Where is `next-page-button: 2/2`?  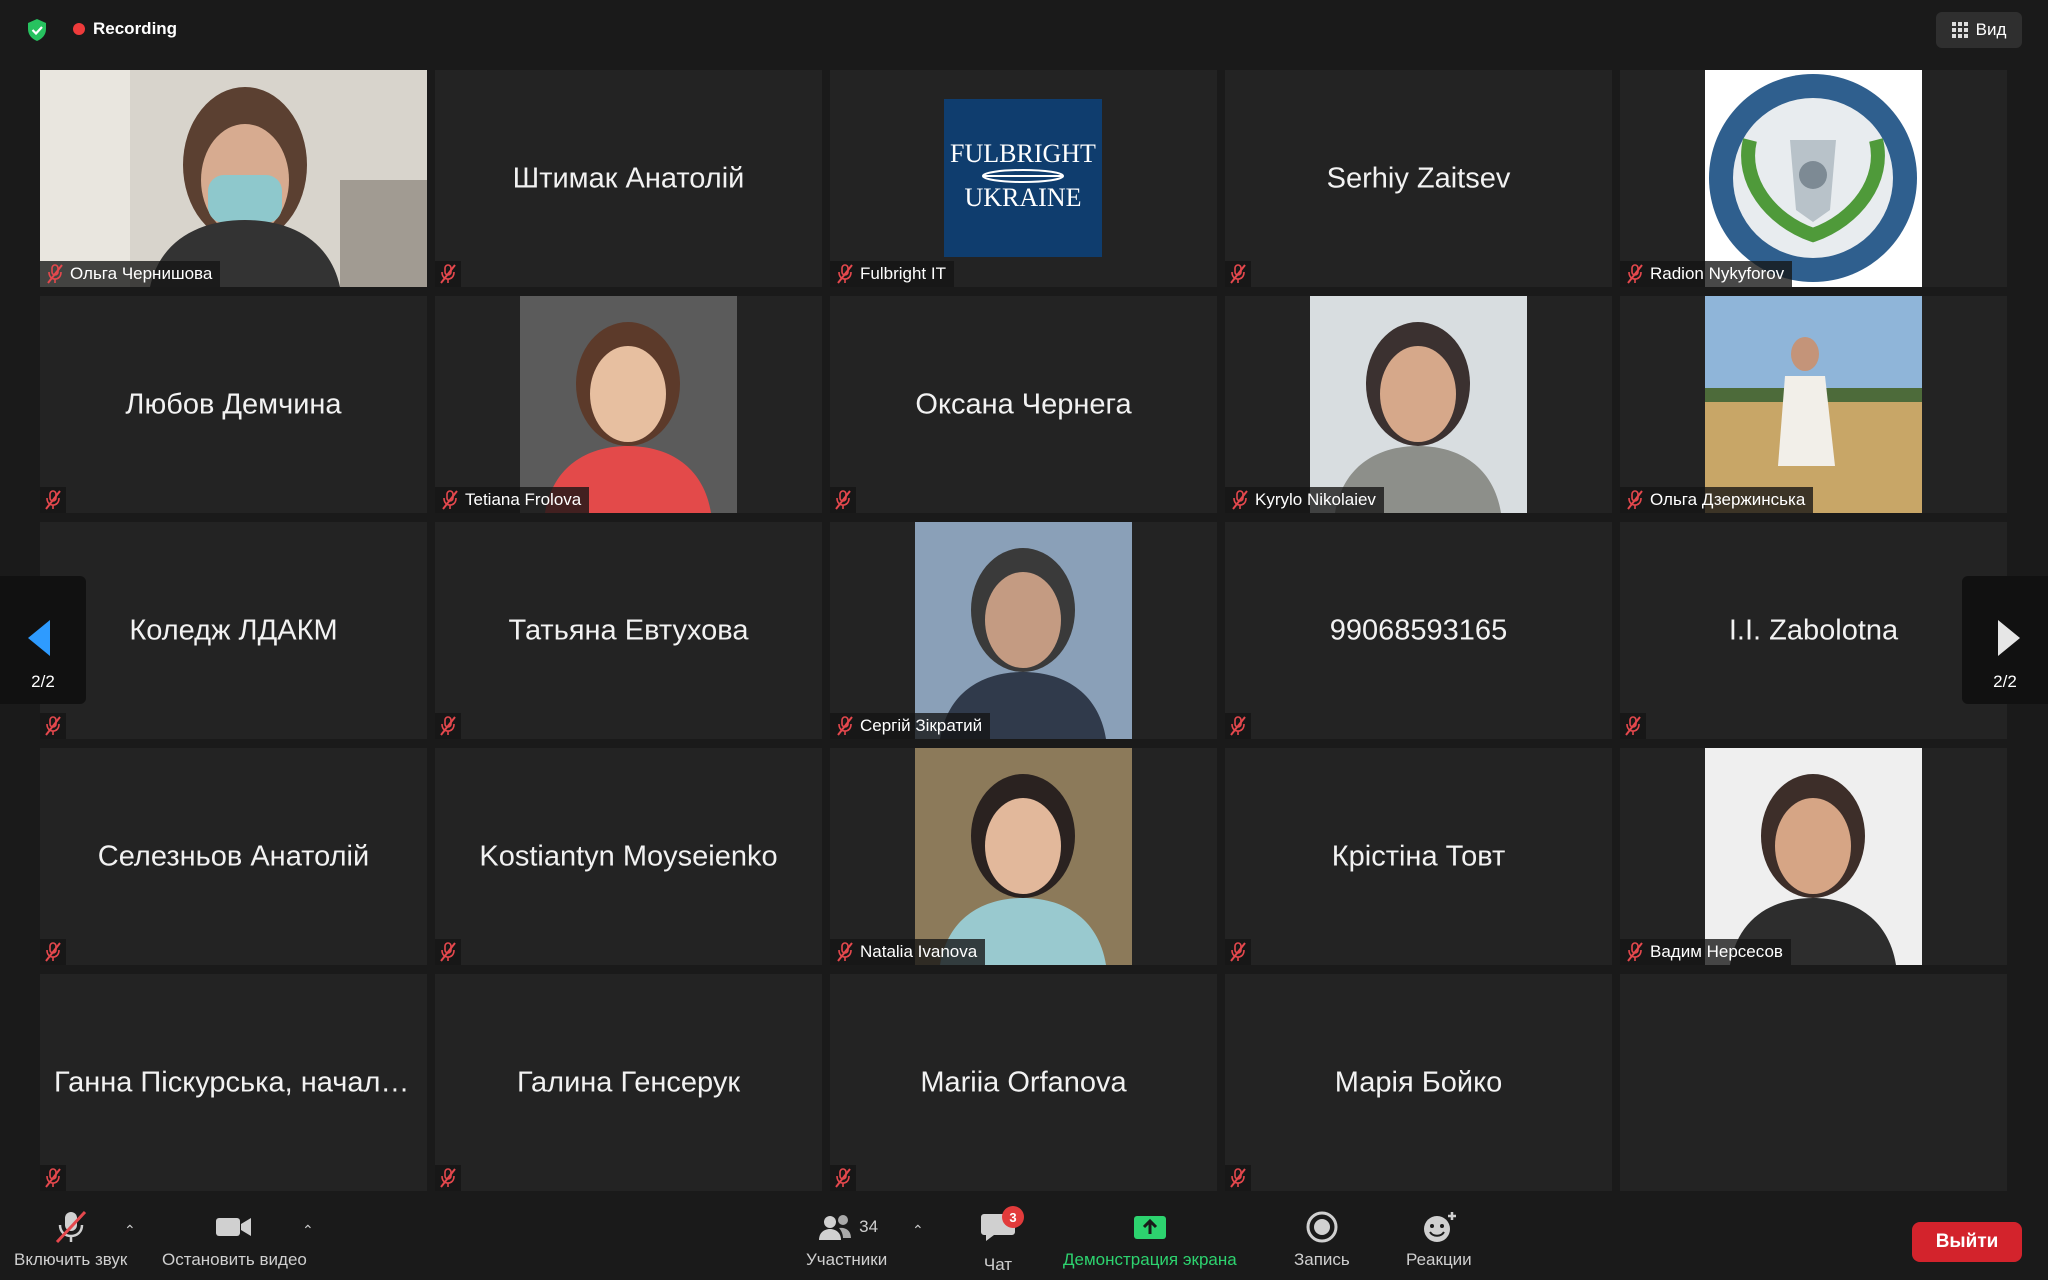
next-page-button: 2/2 is located at coordinates (2005, 640).